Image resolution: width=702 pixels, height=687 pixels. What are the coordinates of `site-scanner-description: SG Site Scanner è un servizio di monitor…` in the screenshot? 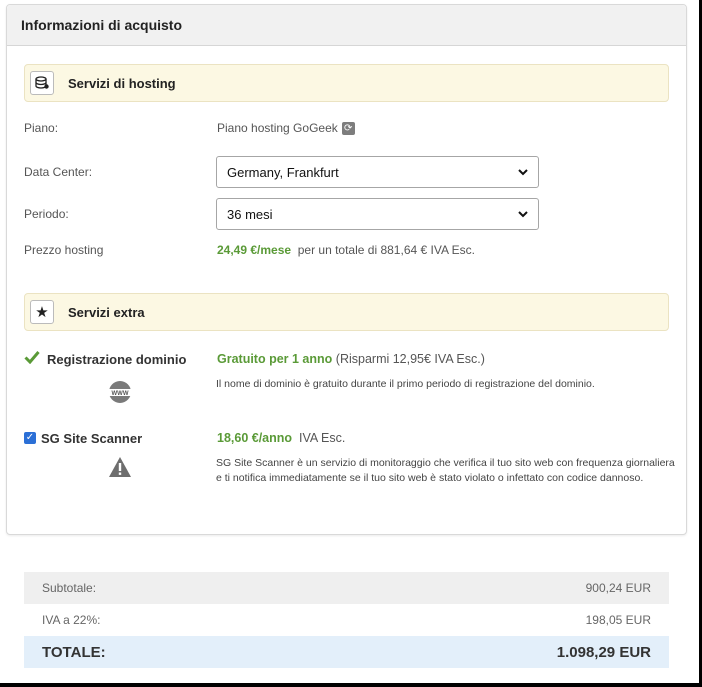 It's located at (445, 470).